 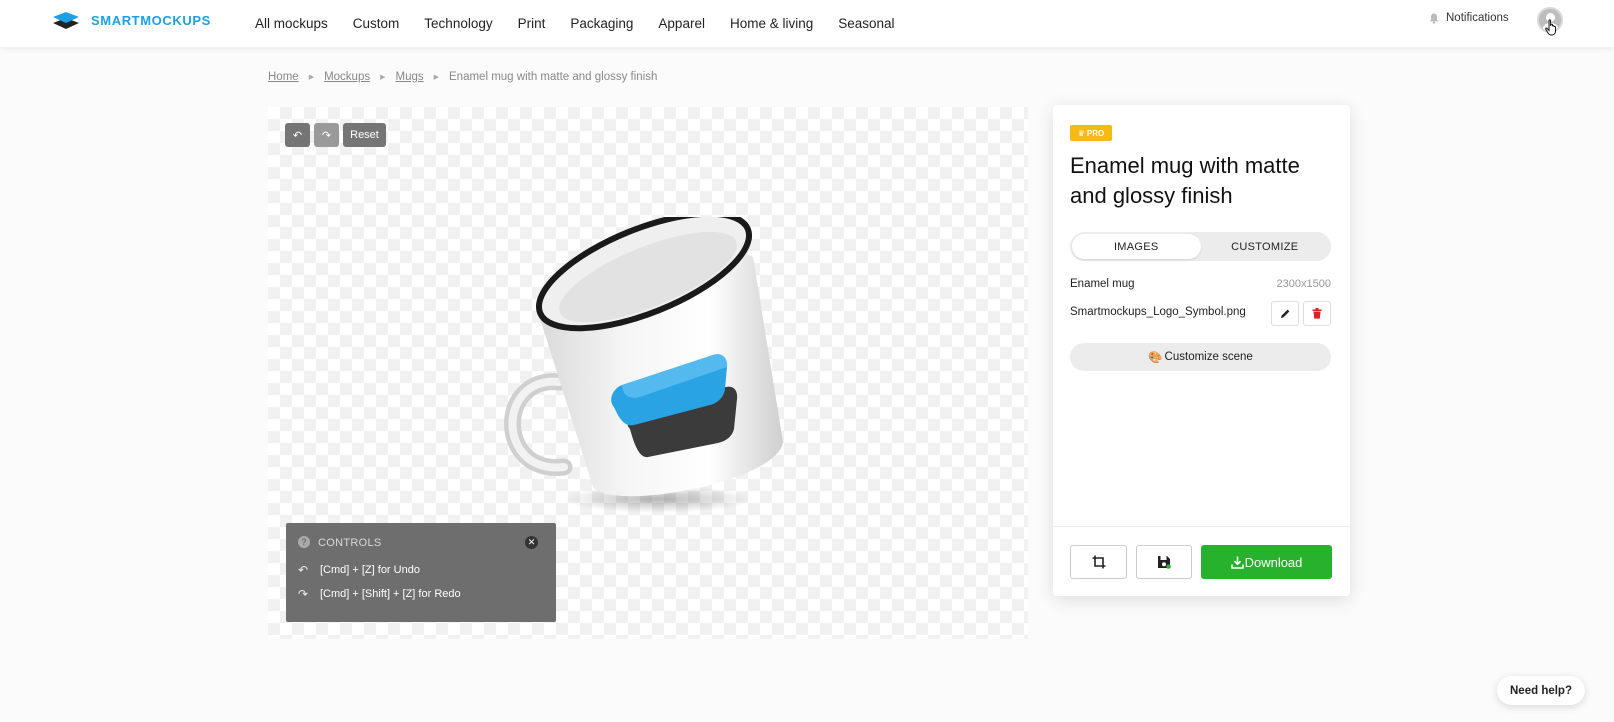 What do you see at coordinates (601, 23) in the screenshot?
I see `nav-item-packaging: Packaging` at bounding box center [601, 23].